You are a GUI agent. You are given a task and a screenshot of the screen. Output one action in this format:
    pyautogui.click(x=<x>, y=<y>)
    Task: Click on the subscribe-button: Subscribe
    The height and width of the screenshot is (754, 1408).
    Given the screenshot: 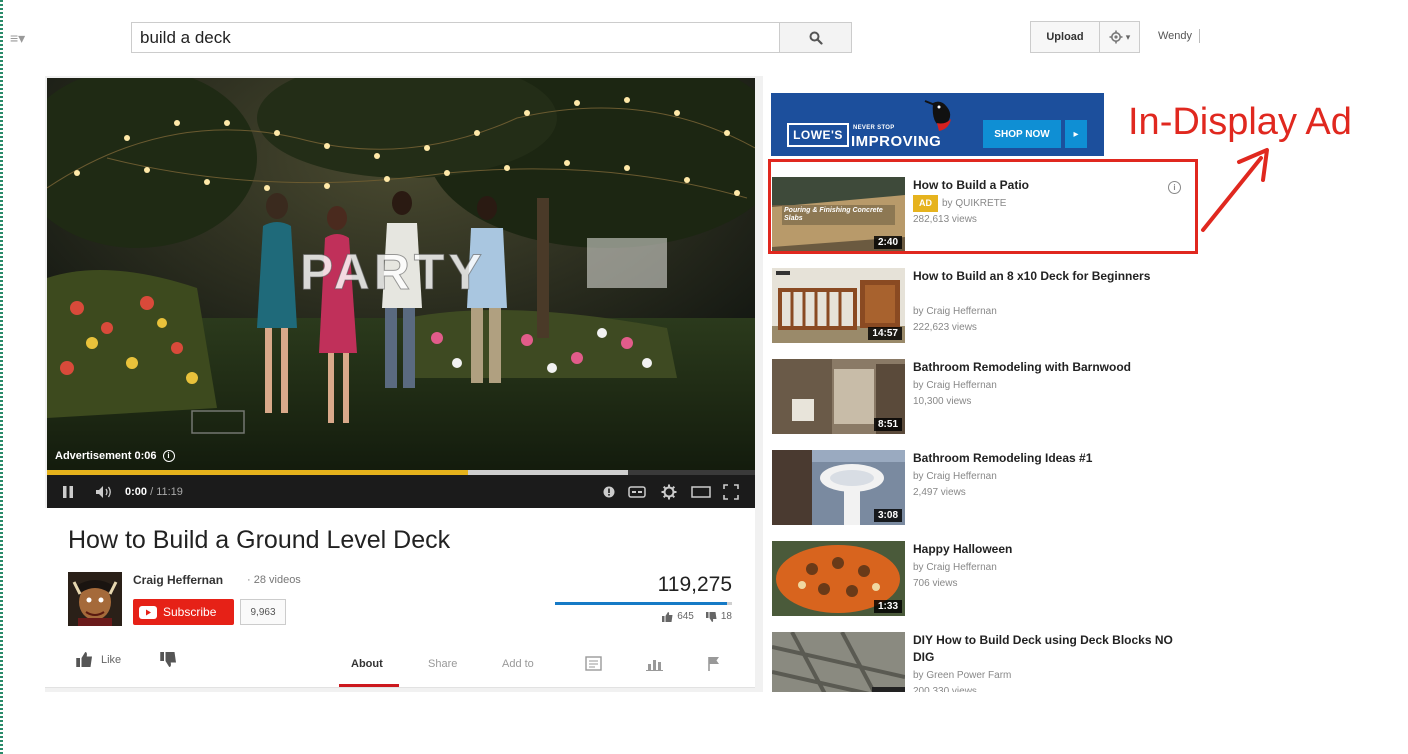 What is the action you would take?
    pyautogui.click(x=183, y=612)
    